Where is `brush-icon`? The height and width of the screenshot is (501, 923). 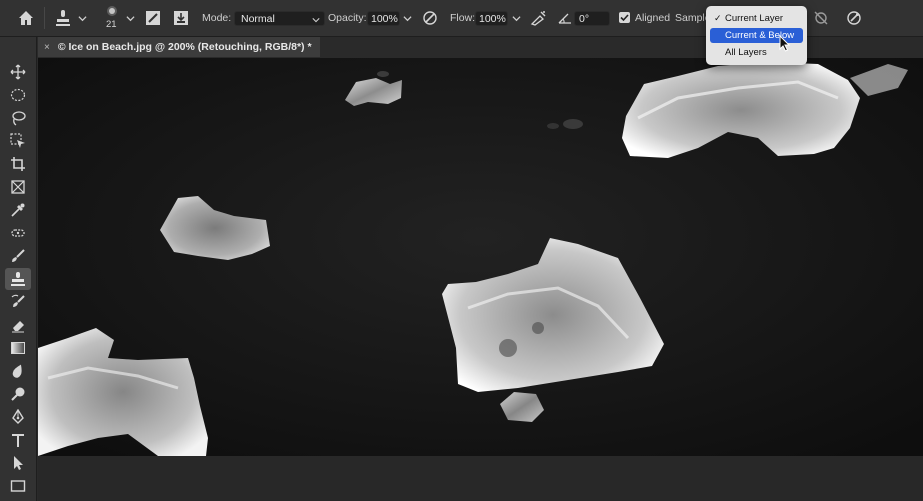
brush-icon is located at coordinates (18, 255).